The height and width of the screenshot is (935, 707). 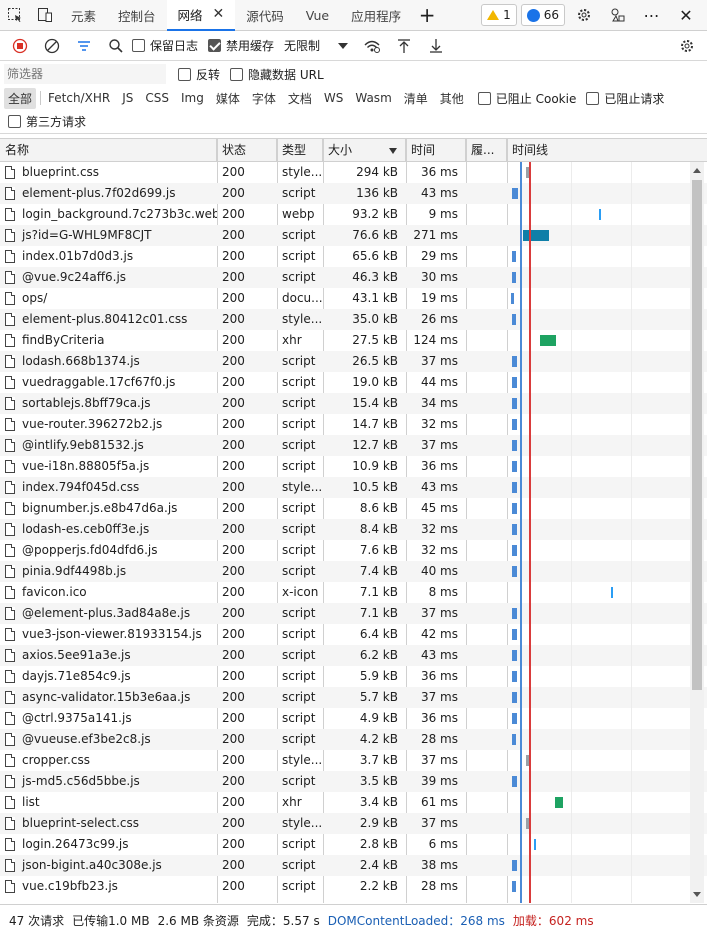 I want to click on more-options-icon: ⋯, so click(x=652, y=15).